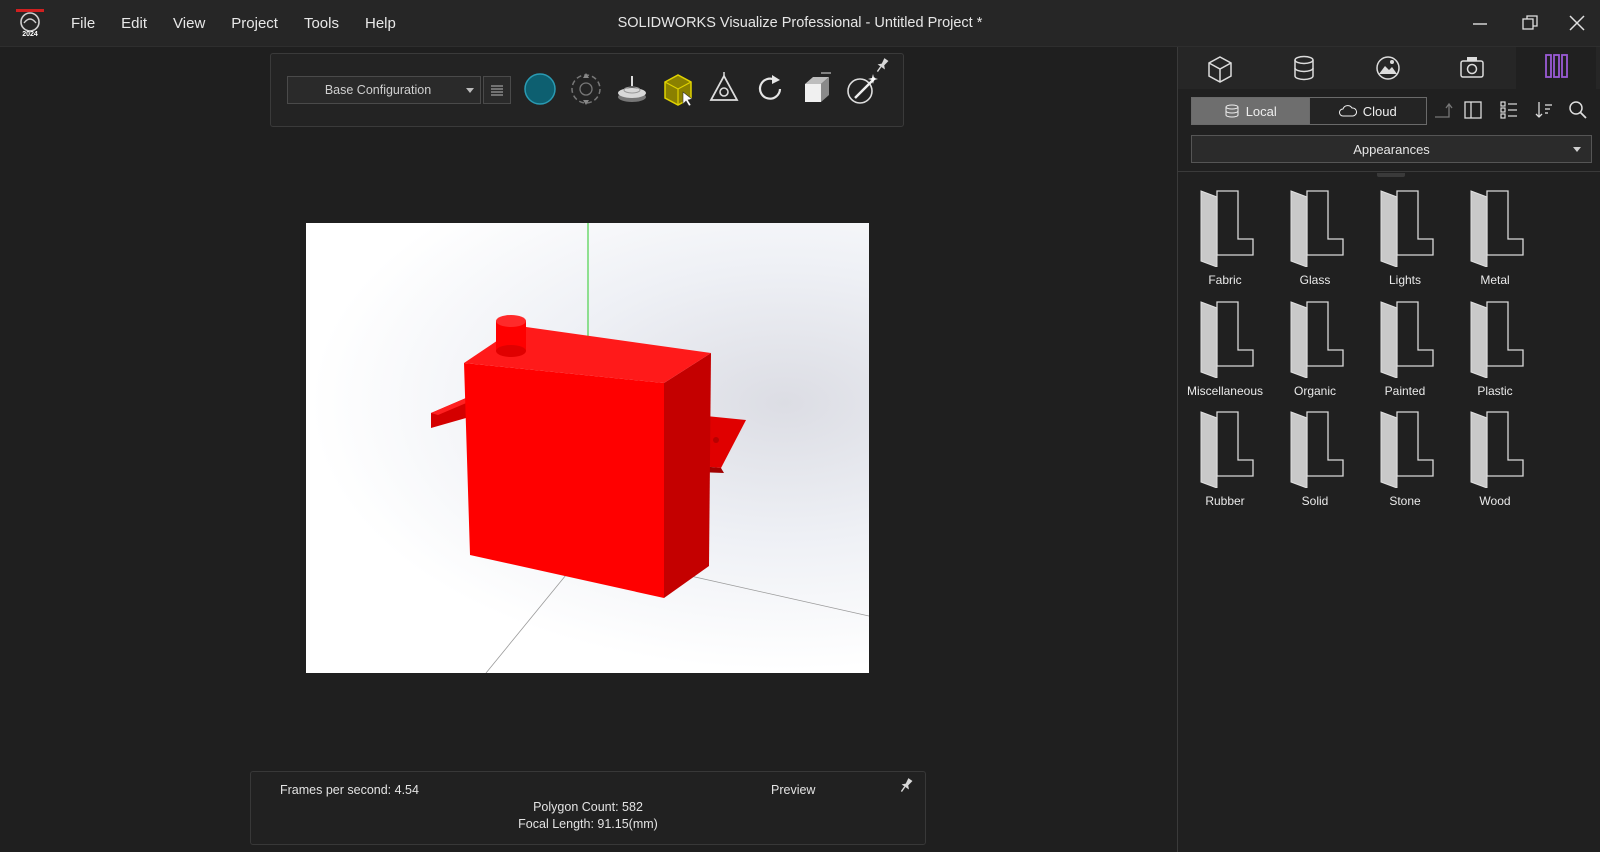 This screenshot has width=1600, height=852. I want to click on models-icon, so click(1220, 69).